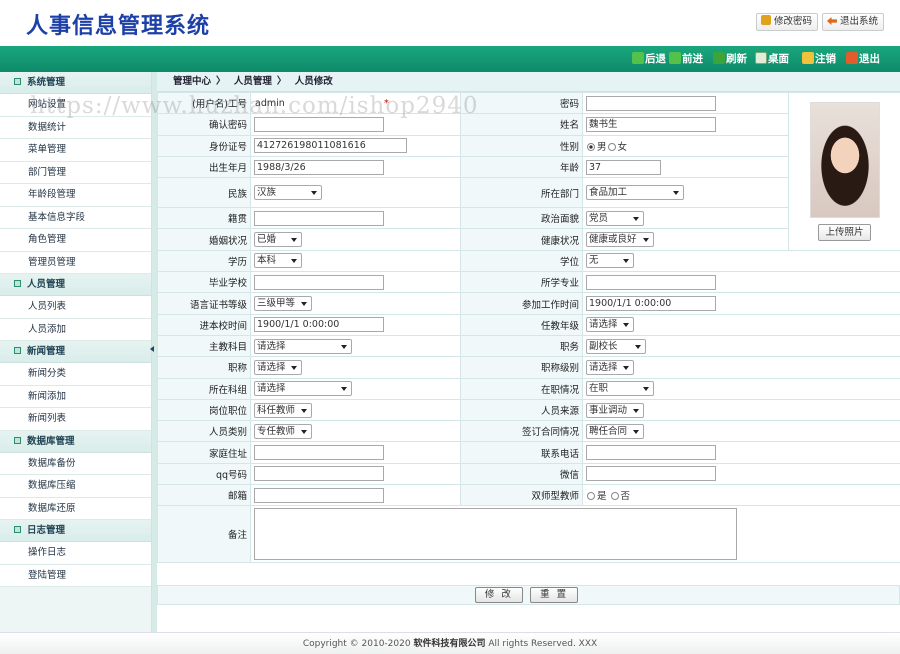 This screenshot has height=654, width=900. I want to click on name-input: 魏书生, so click(651, 124).